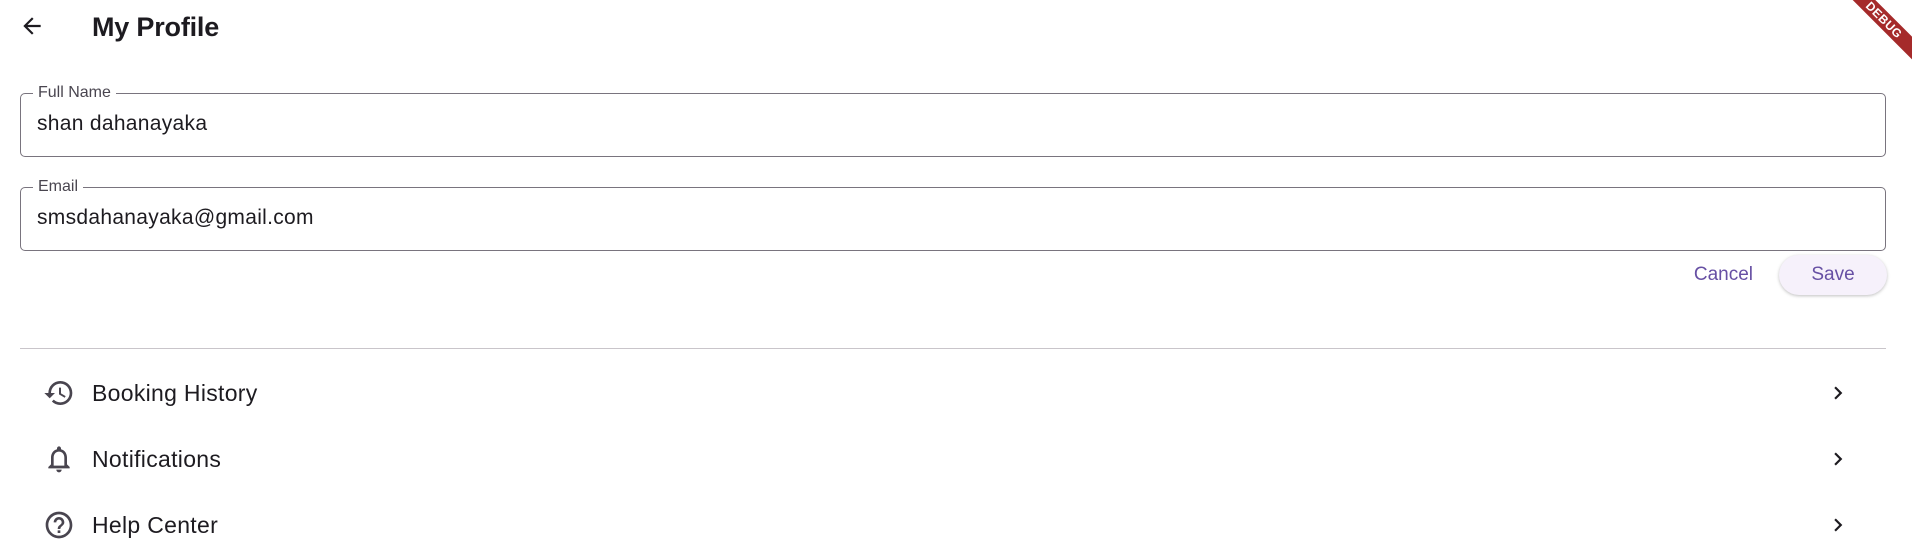 This screenshot has width=1912, height=559. I want to click on list-item-label: Help Center, so click(155, 524).